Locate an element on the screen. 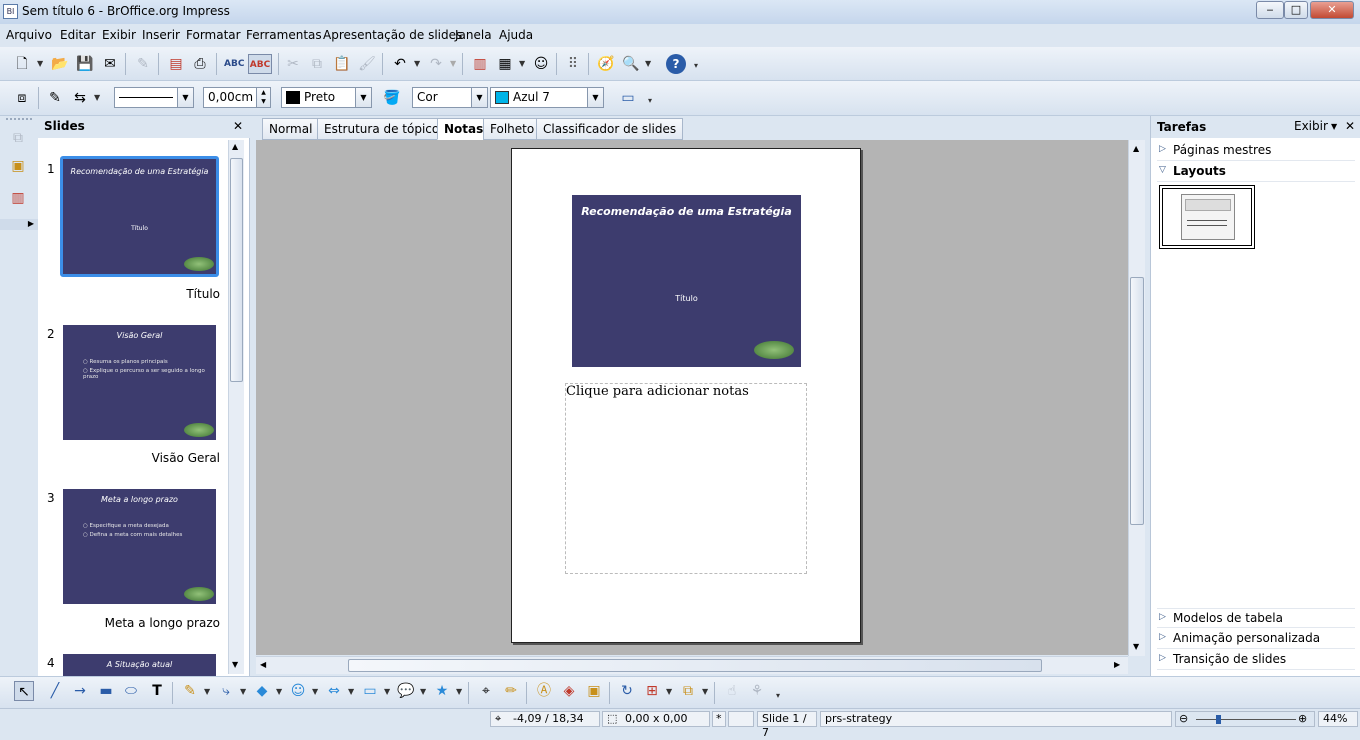  menu-janela: Janela is located at coordinates (473, 35).